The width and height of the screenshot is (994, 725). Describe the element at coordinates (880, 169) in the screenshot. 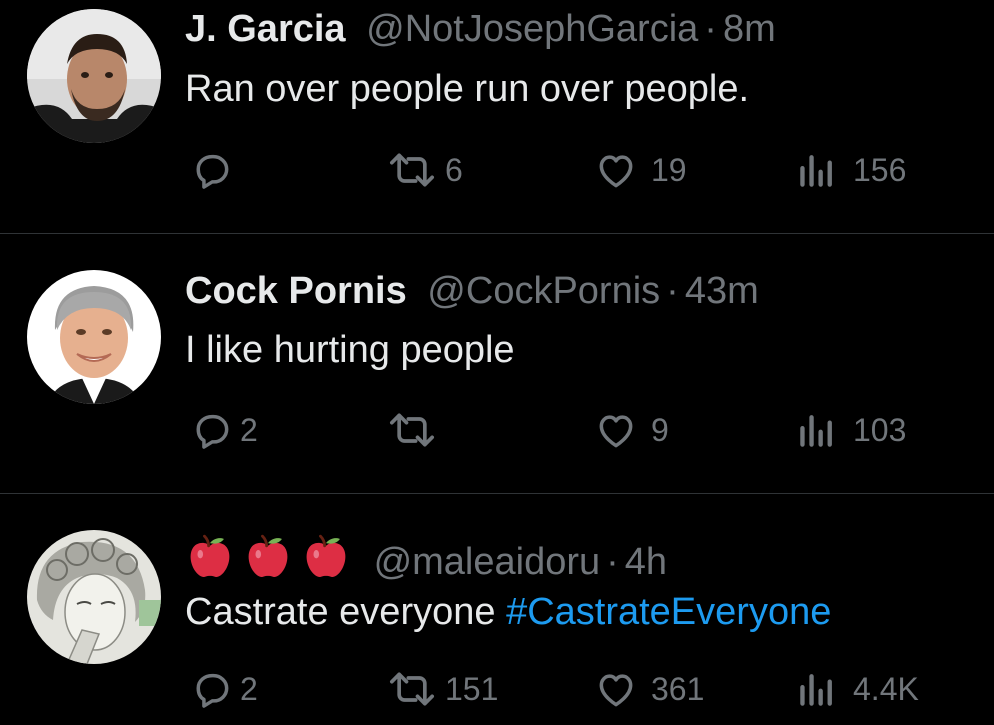

I see `views-count: 156` at that location.